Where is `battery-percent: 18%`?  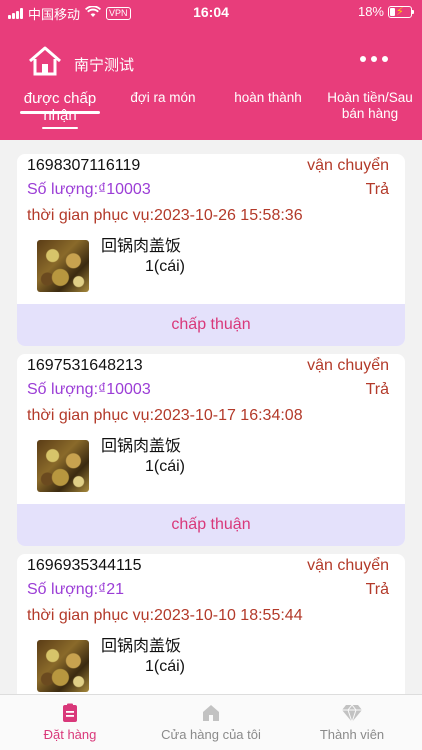
battery-percent: 18% is located at coordinates (370, 11).